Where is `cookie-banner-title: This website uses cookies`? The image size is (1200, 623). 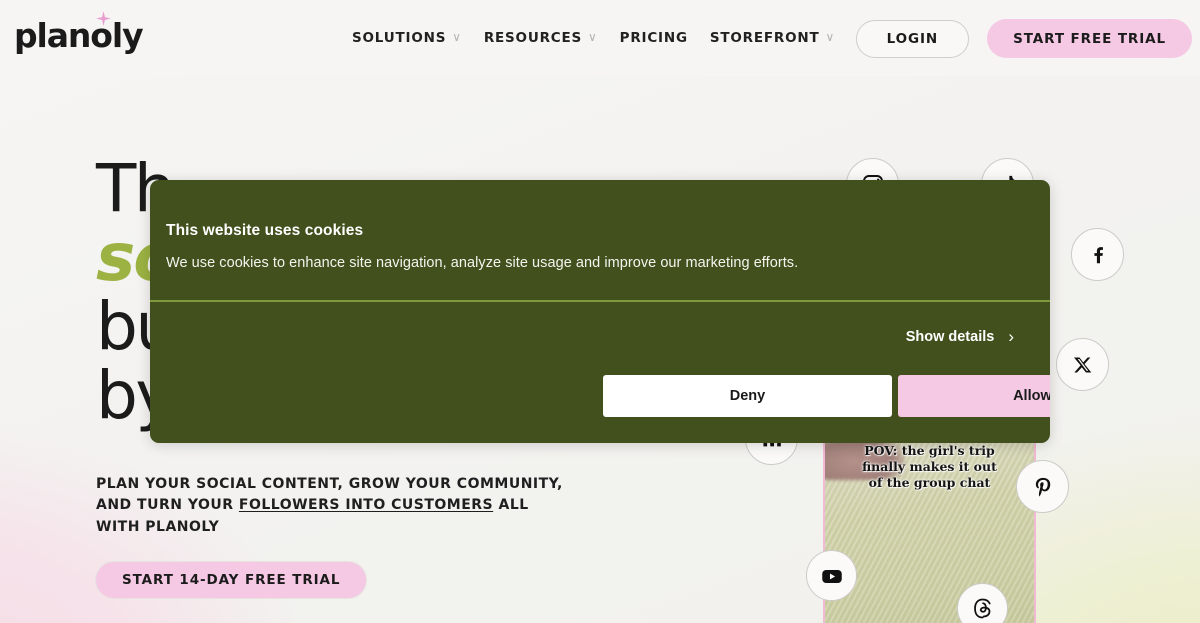
cookie-banner-title: This website uses cookies is located at coordinates (265, 230).